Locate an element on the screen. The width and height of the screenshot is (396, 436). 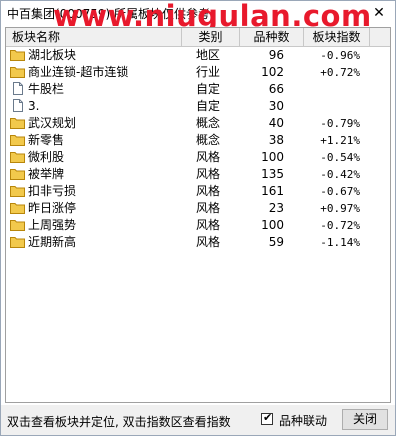
table-row: 微利股 风格 100 -0.54% is located at coordinates (198, 157).